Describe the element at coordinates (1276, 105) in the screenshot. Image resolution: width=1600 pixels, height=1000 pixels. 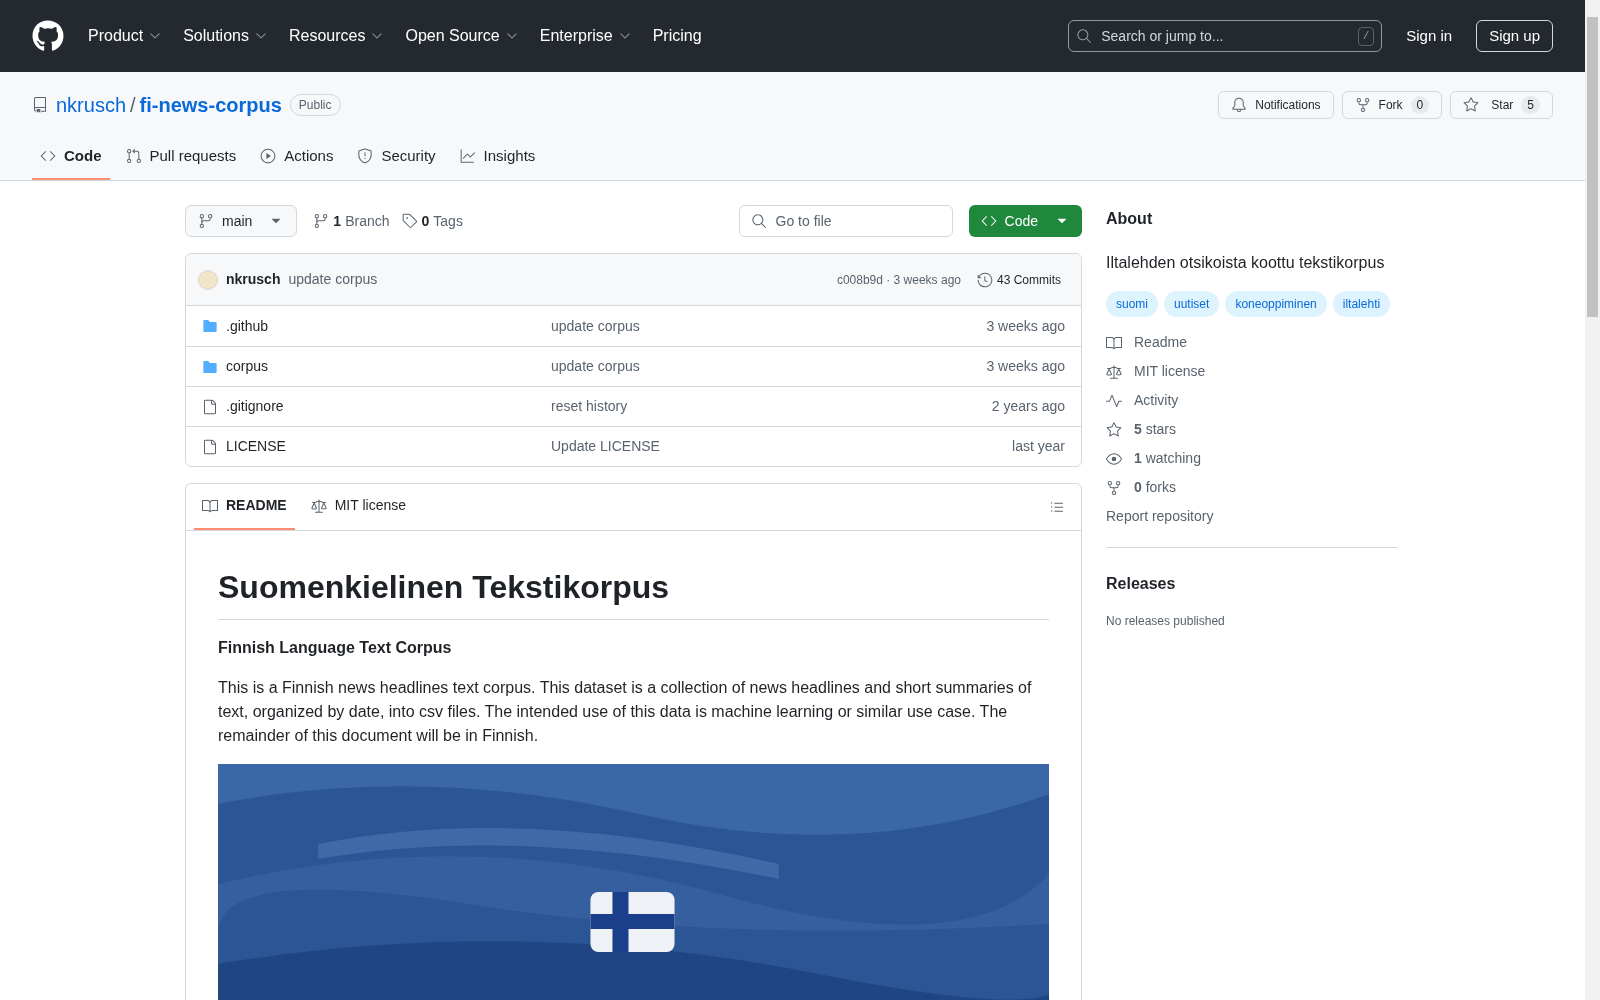
I see `notifications-button: Notifications` at that location.